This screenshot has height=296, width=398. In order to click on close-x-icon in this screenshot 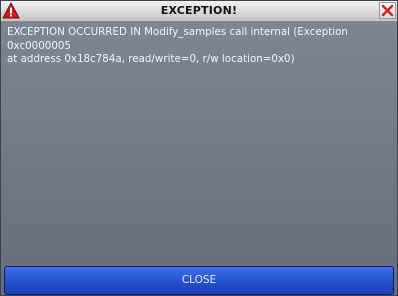, I will do `click(387, 10)`.